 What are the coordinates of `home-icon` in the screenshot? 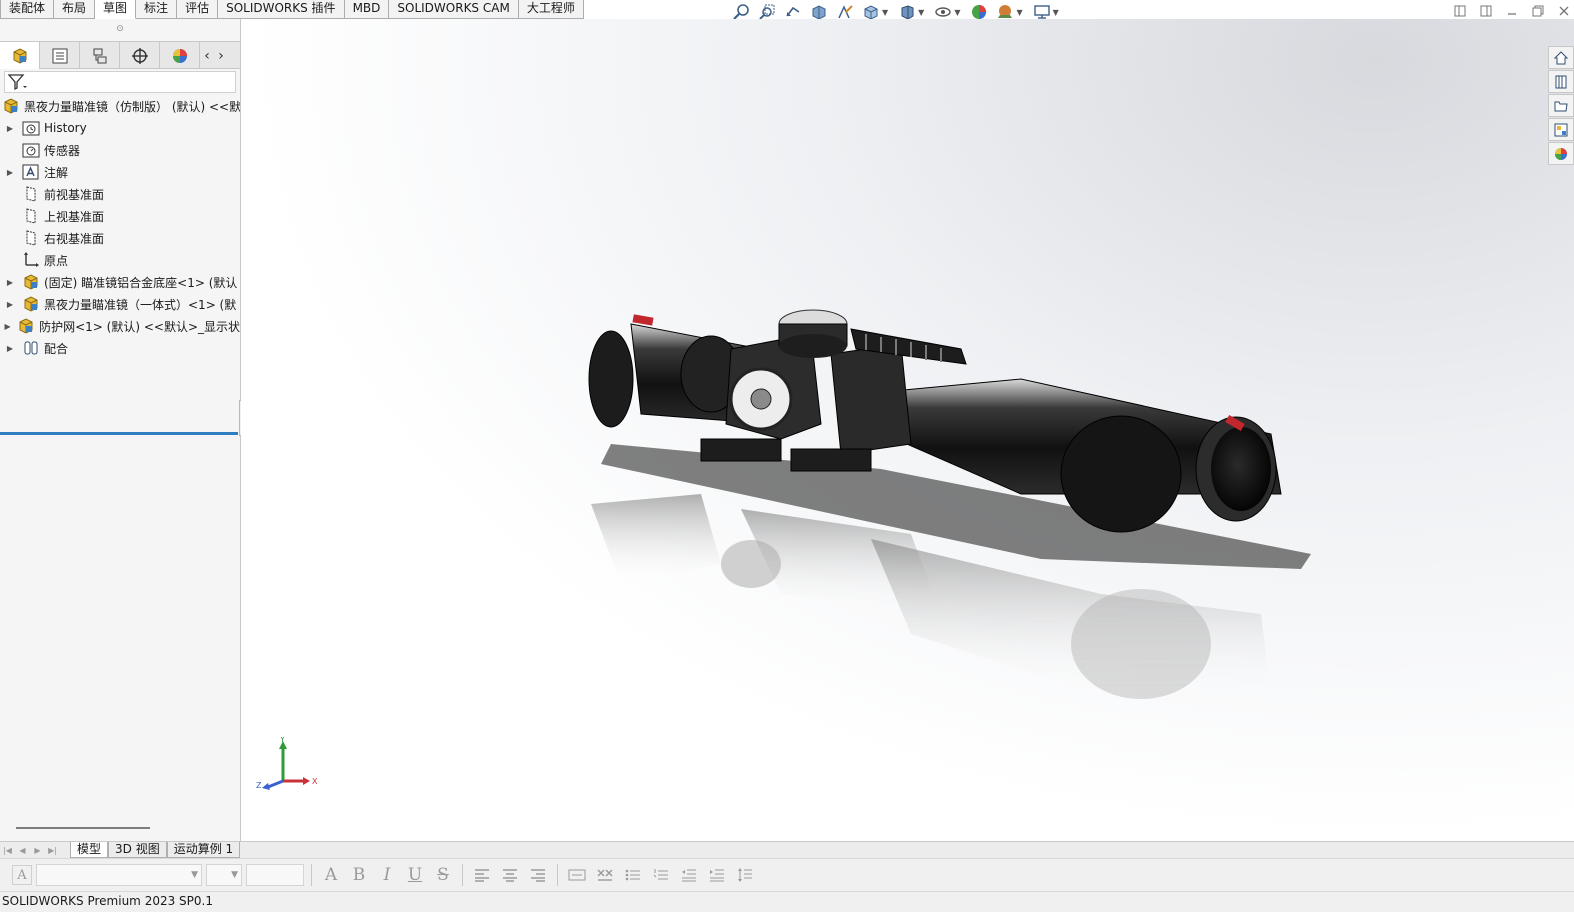 It's located at (1561, 57).